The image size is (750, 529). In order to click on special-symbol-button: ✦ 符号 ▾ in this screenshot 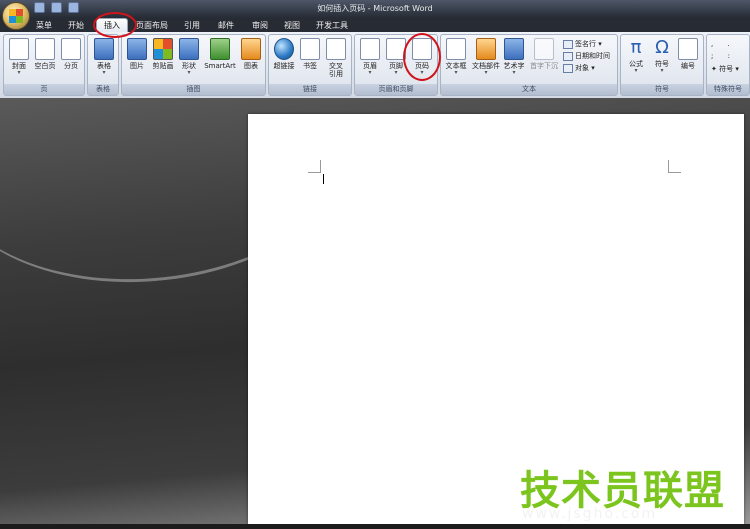, I will do `click(725, 69)`.